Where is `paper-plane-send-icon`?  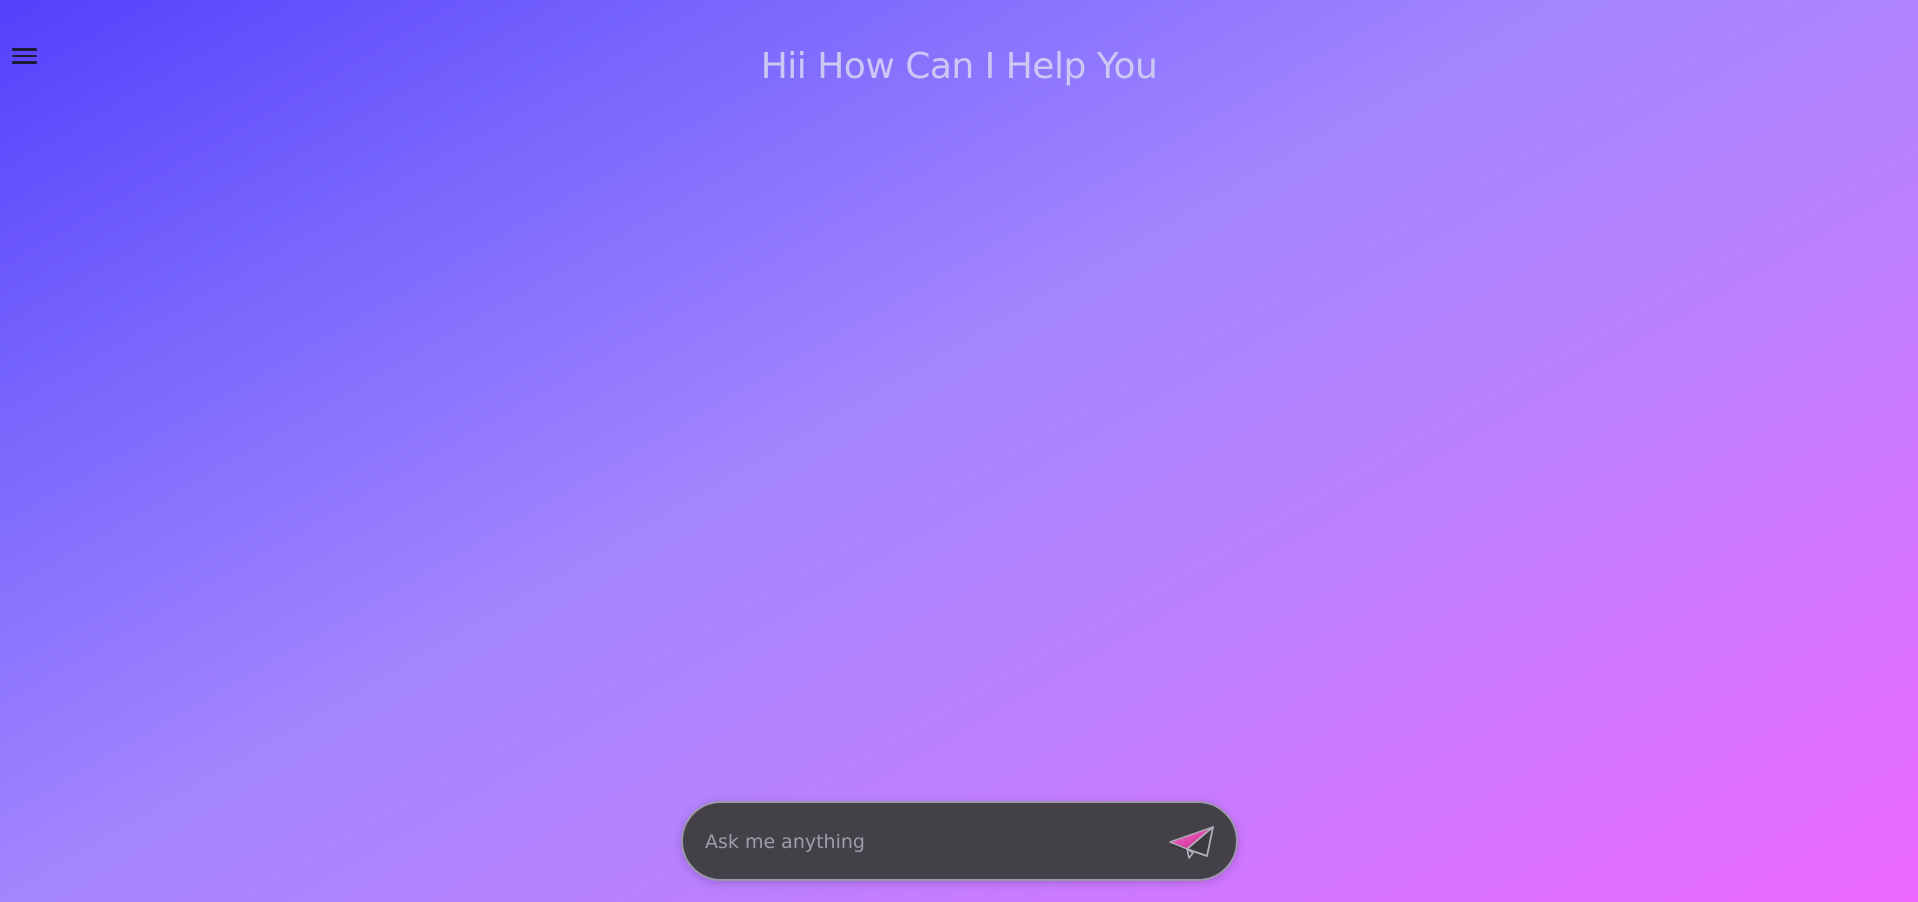 paper-plane-send-icon is located at coordinates (1191, 842).